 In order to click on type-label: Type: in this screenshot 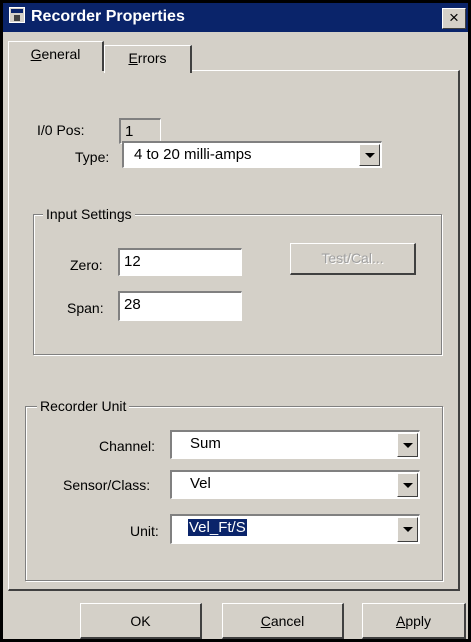, I will do `click(92, 157)`.